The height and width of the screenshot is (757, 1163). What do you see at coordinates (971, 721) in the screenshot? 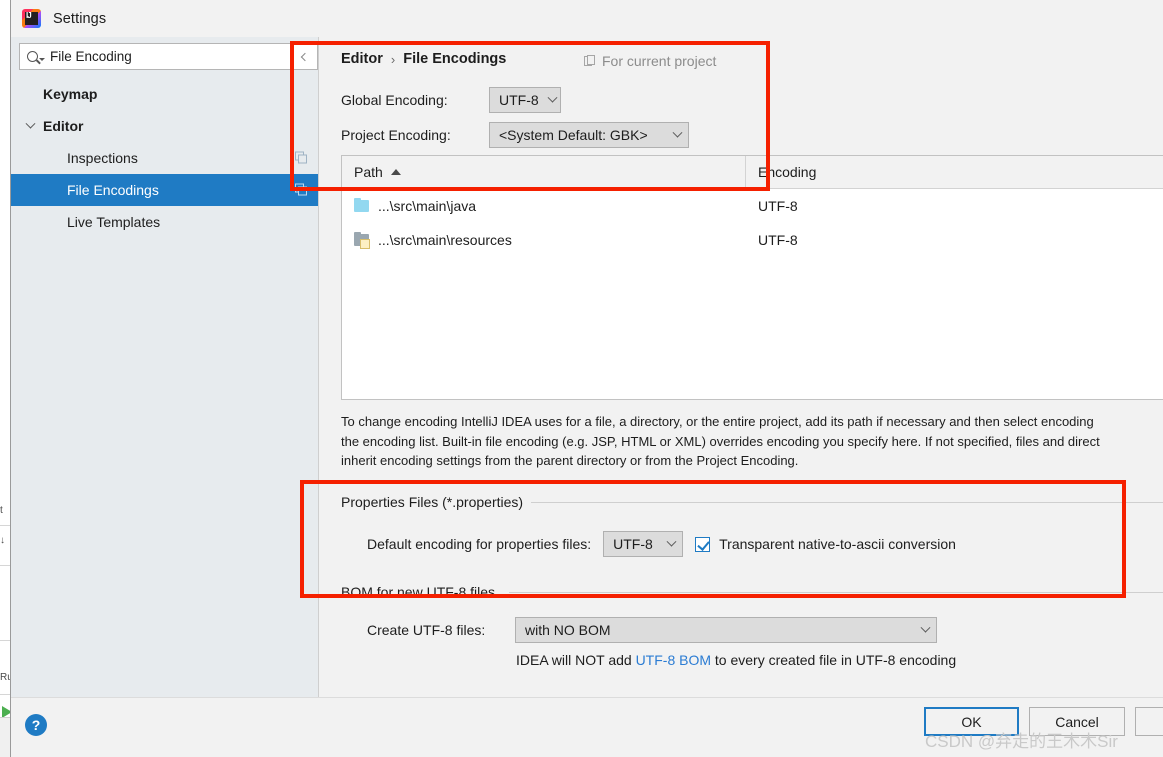
I see `ok-button: OK` at bounding box center [971, 721].